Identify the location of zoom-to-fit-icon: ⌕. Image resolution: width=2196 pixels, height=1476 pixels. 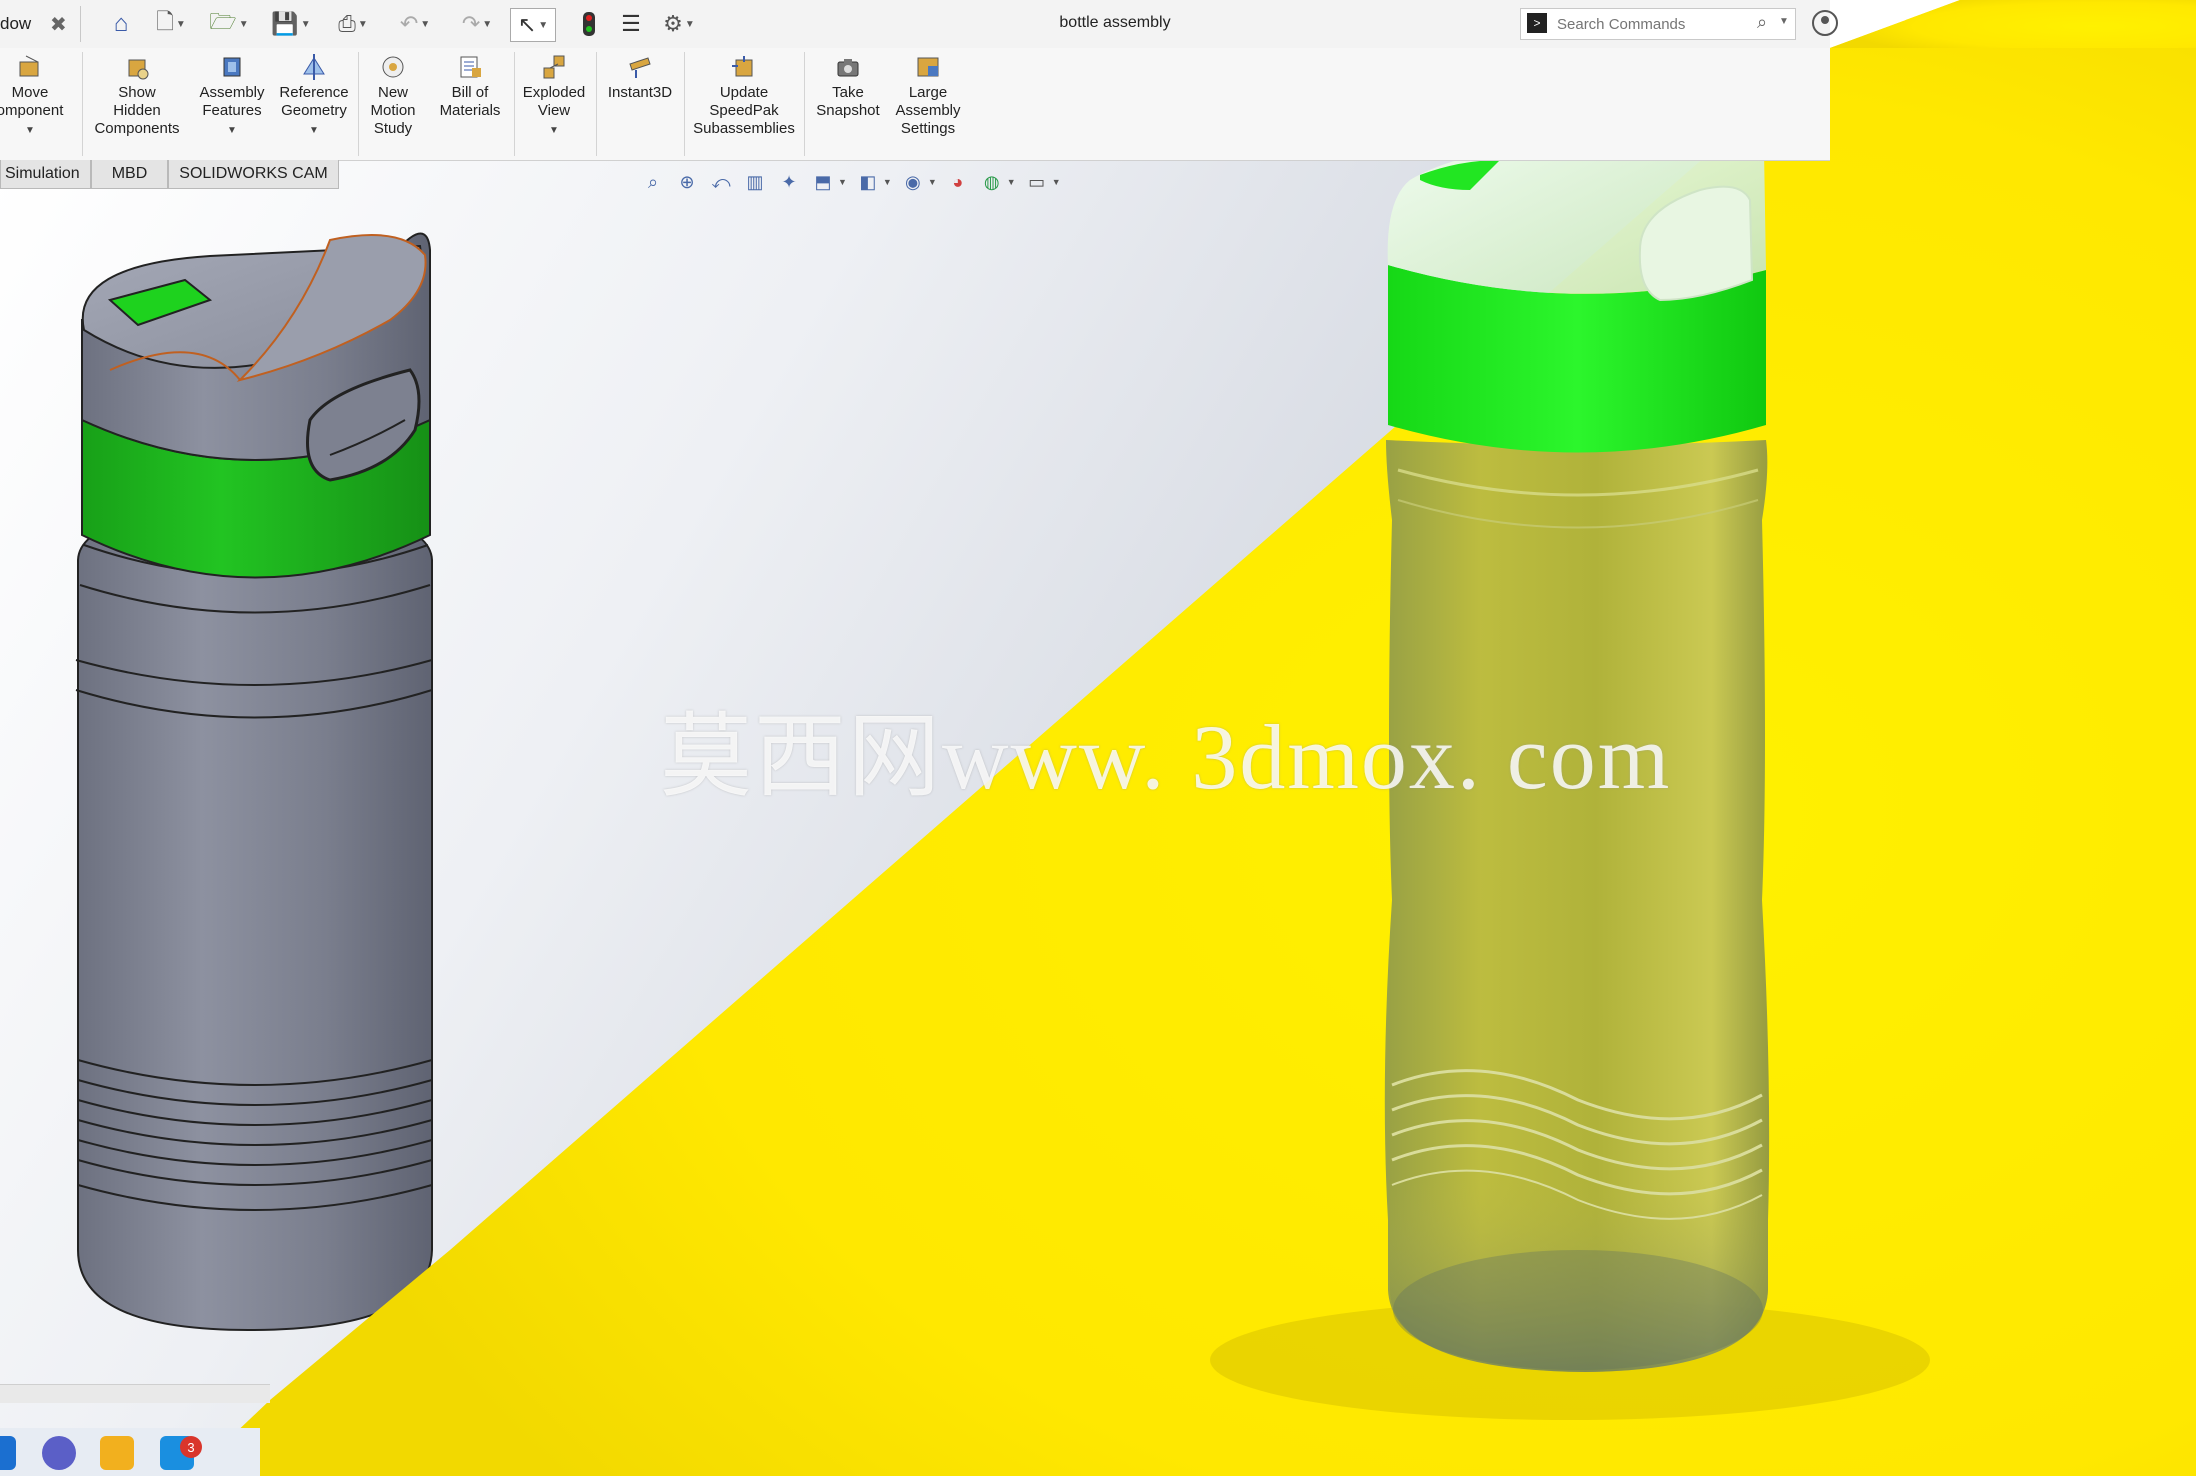
(653, 182).